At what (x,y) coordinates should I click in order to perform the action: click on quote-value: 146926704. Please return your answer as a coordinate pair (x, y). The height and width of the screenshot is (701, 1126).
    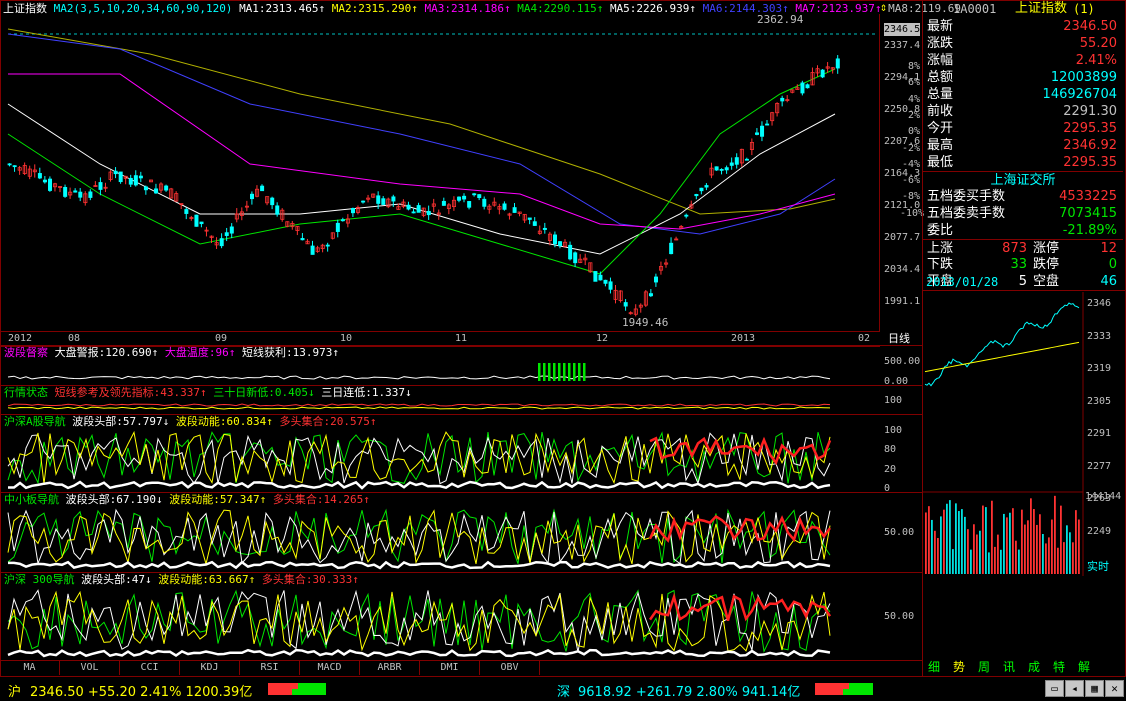
    Looking at the image, I should click on (1079, 94).